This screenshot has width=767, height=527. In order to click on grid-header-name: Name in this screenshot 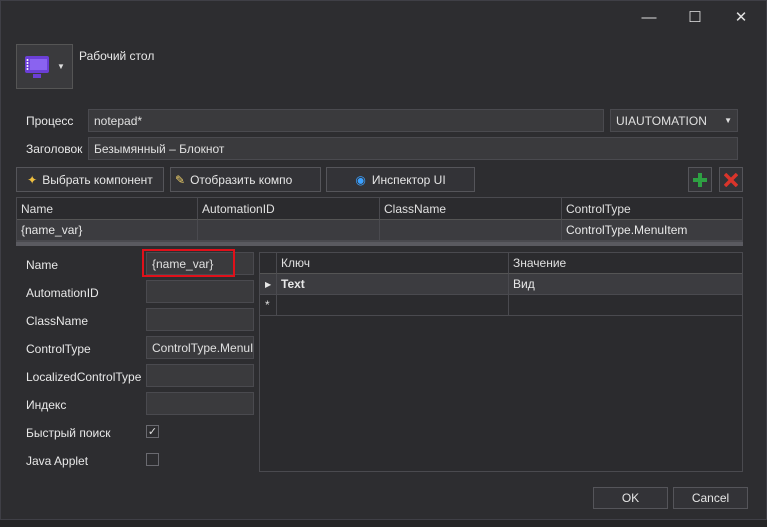, I will do `click(107, 209)`.